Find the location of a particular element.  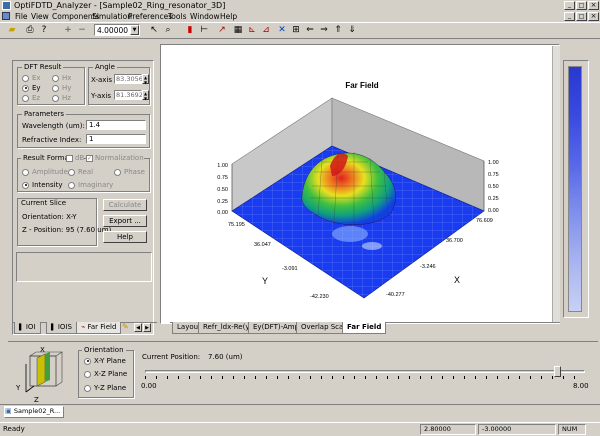

help-button: Help is located at coordinates (125, 237).